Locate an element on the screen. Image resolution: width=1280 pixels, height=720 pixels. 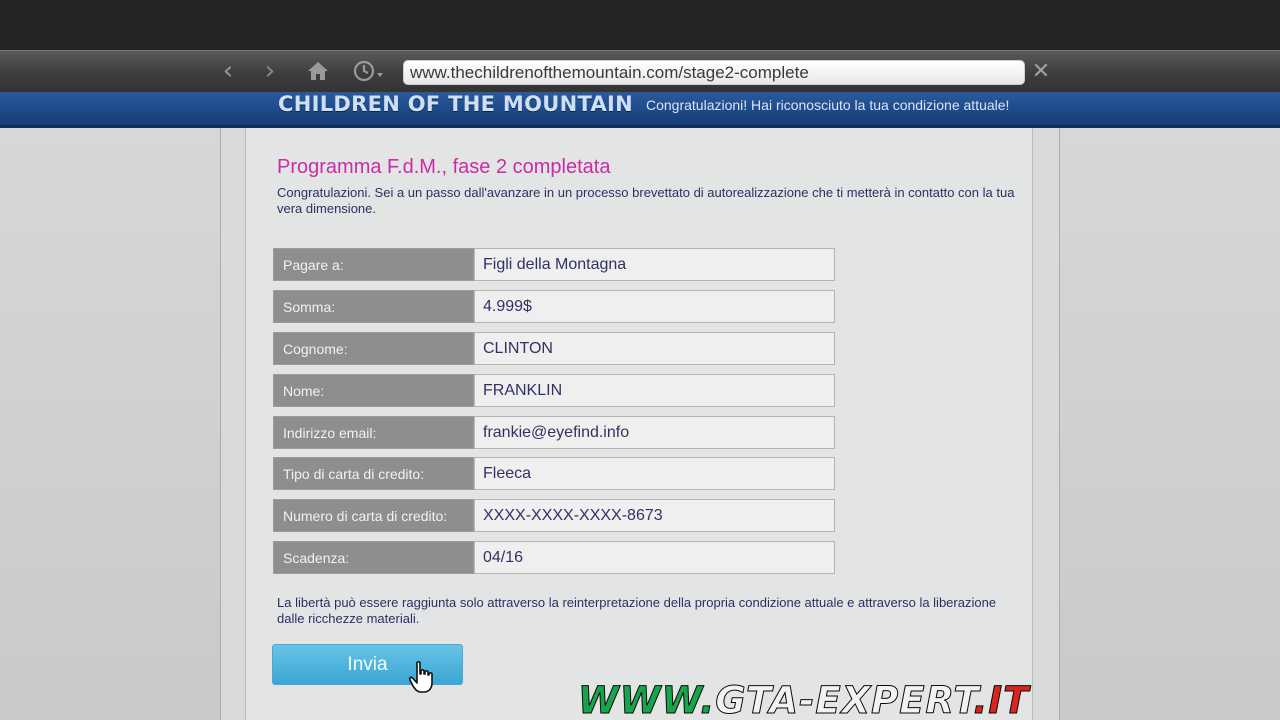
name-field: FRANKLIN is located at coordinates (654, 390).